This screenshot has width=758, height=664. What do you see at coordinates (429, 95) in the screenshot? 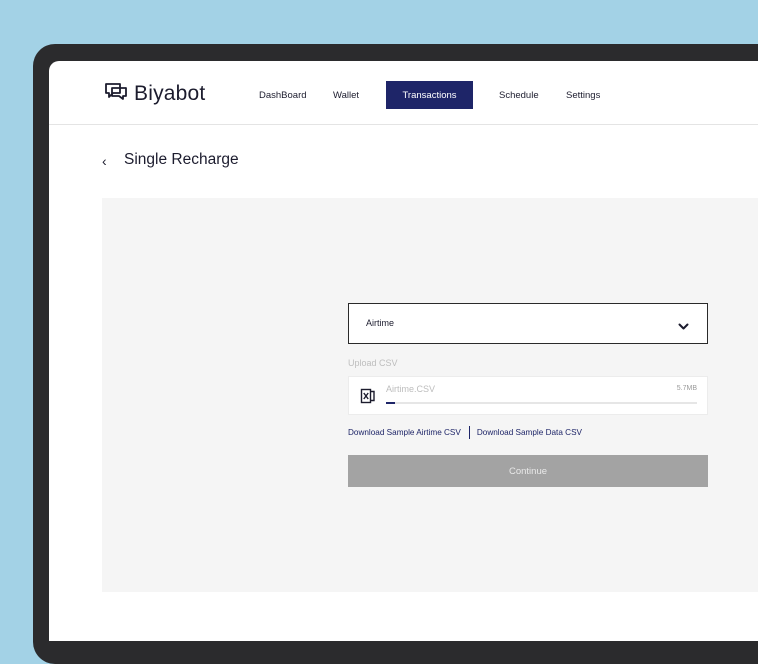
I see `nav-item-transactions: Transactions` at bounding box center [429, 95].